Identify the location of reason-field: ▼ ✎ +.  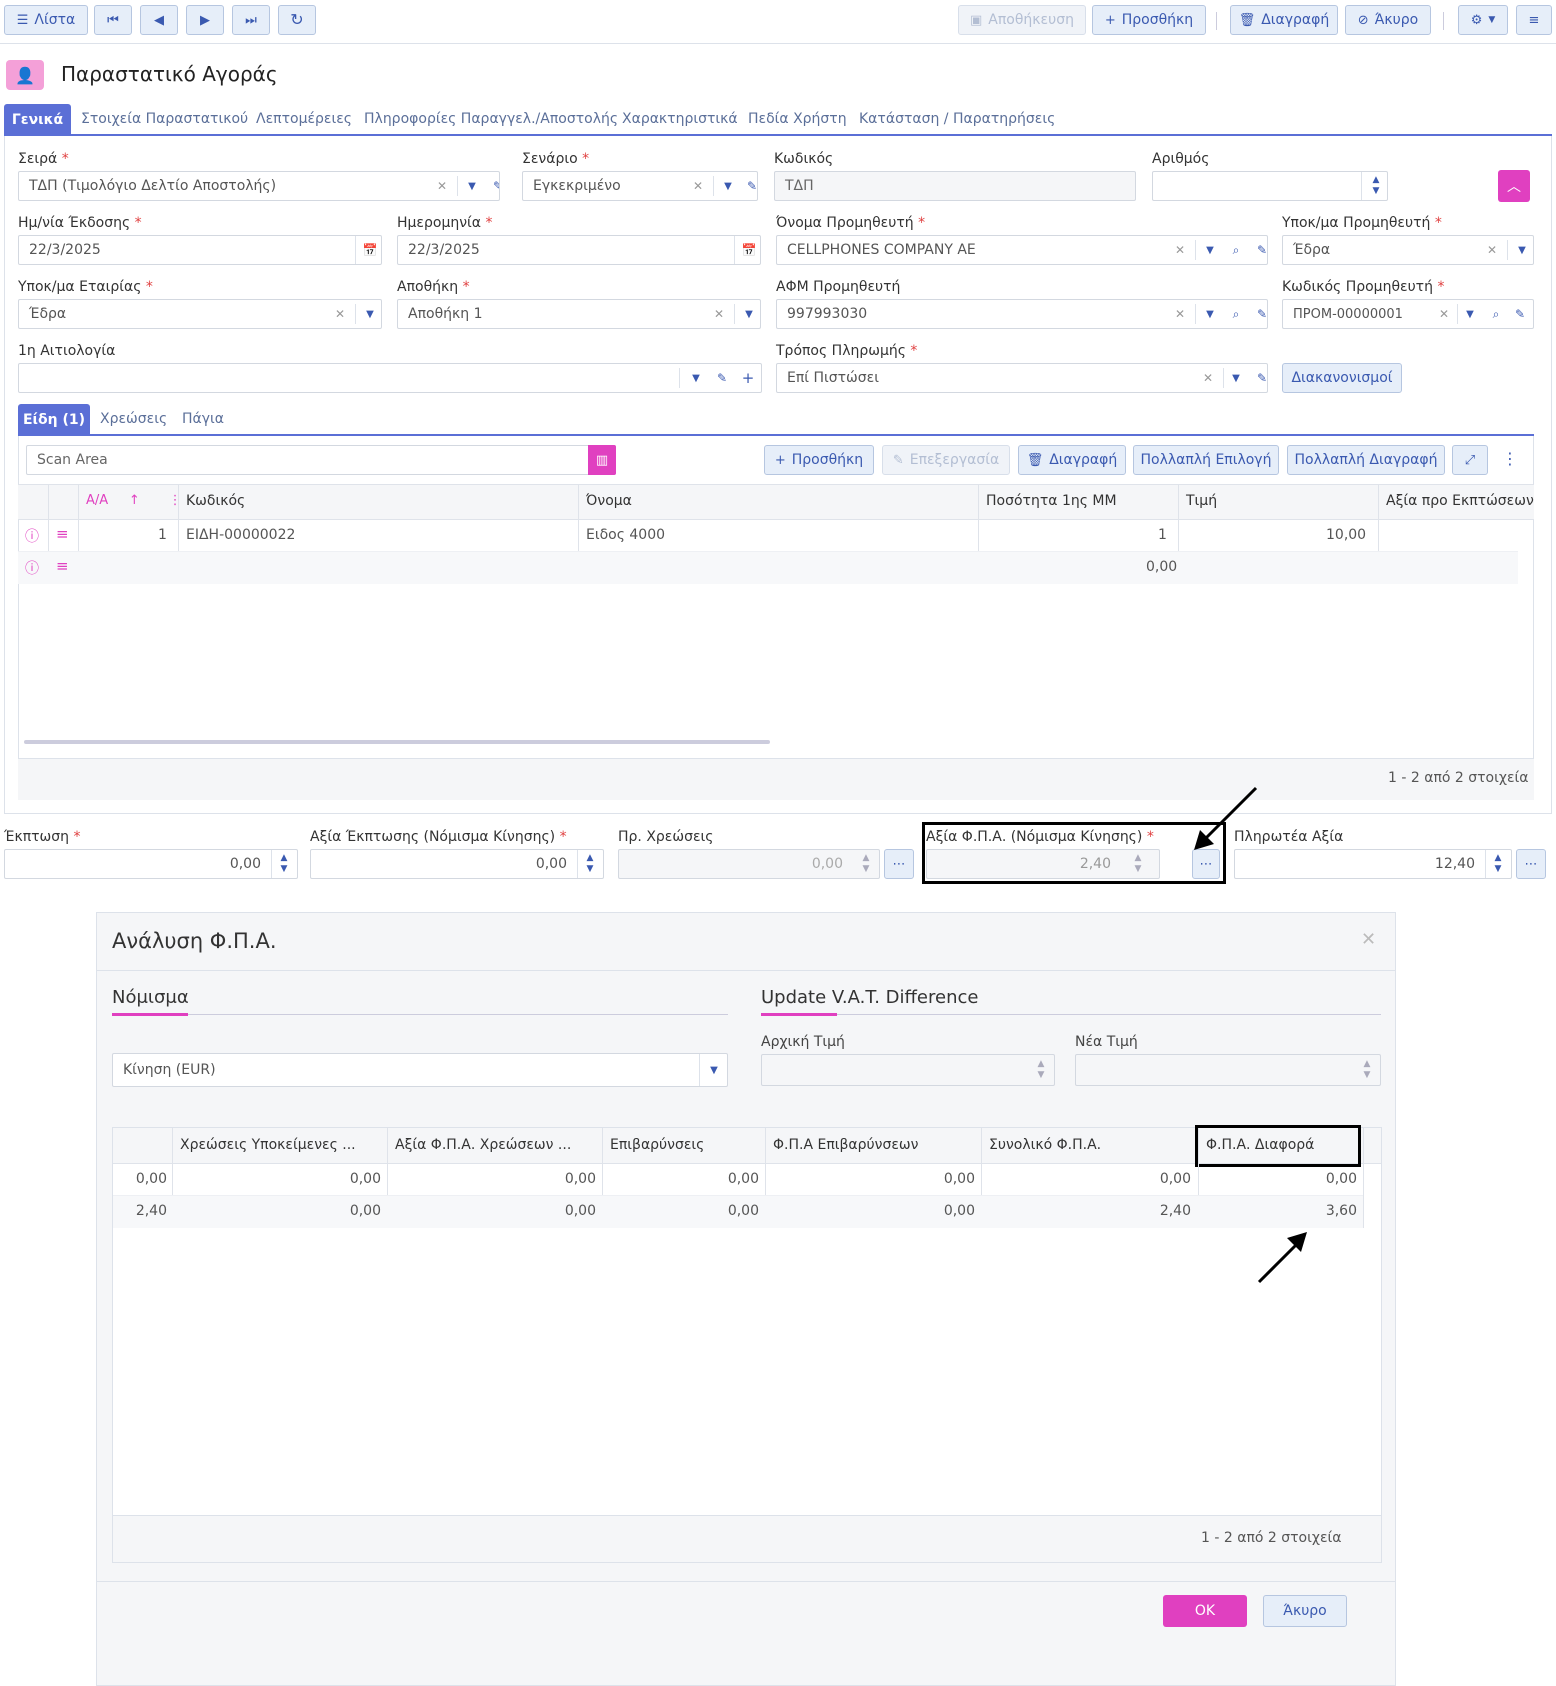
(390, 378).